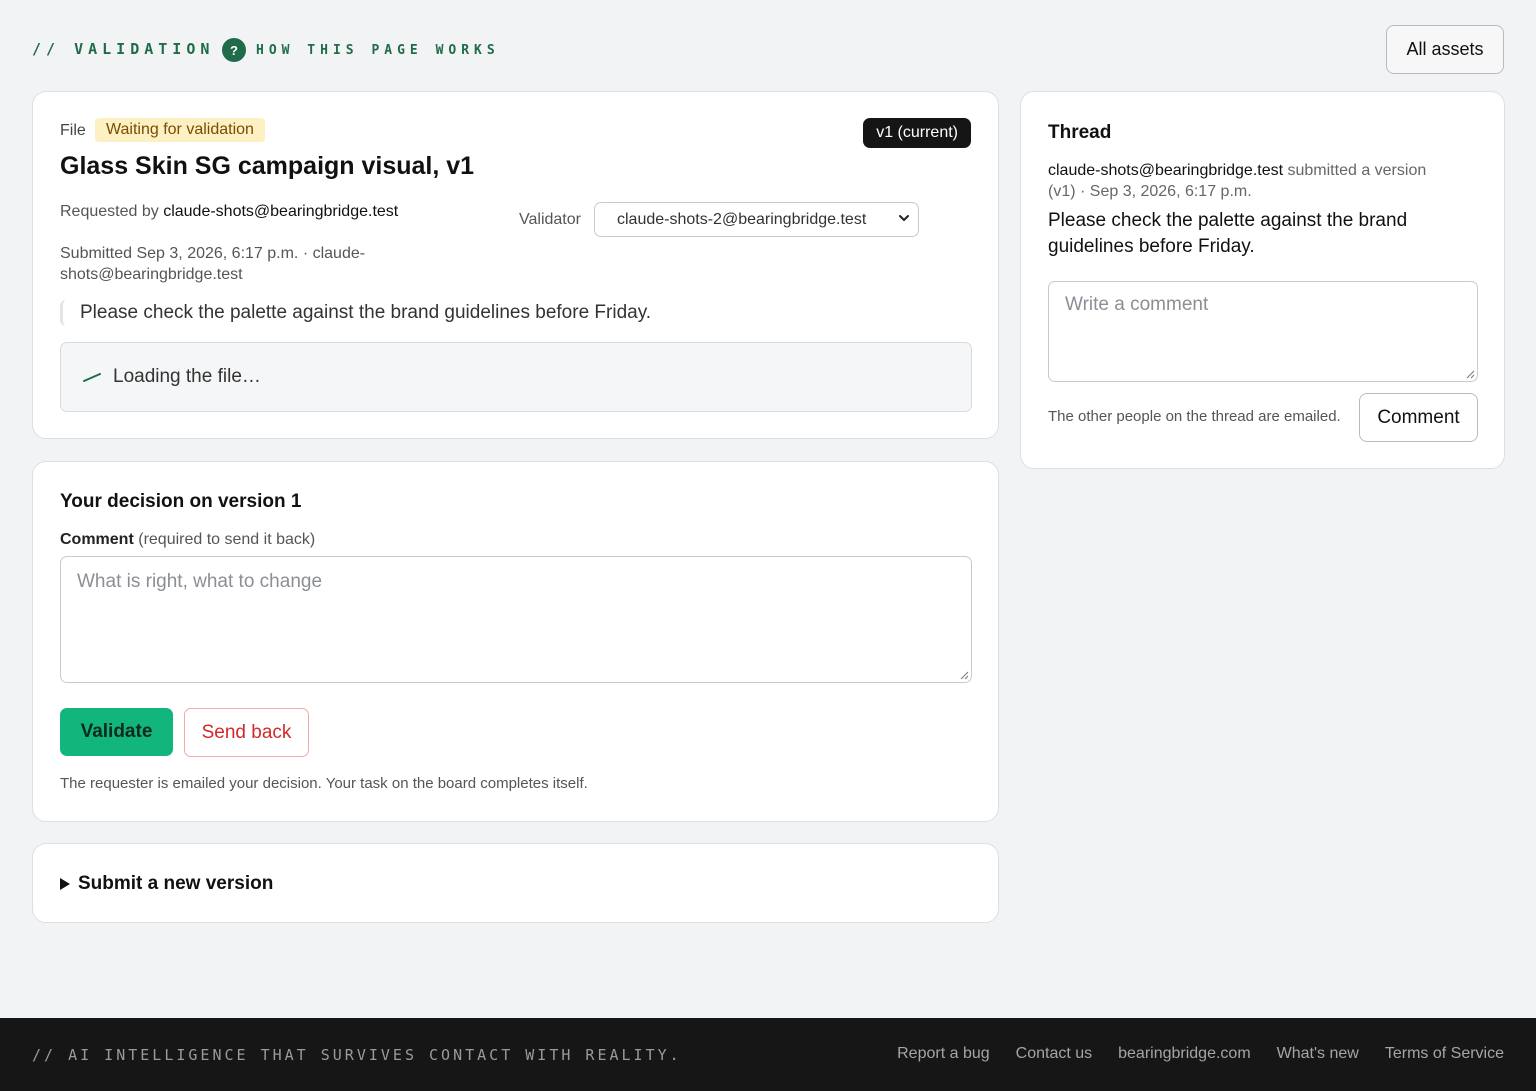 The image size is (1536, 1091). What do you see at coordinates (151, 274) in the screenshot?
I see `submitted-line-2: shots@bearingbridge.test` at bounding box center [151, 274].